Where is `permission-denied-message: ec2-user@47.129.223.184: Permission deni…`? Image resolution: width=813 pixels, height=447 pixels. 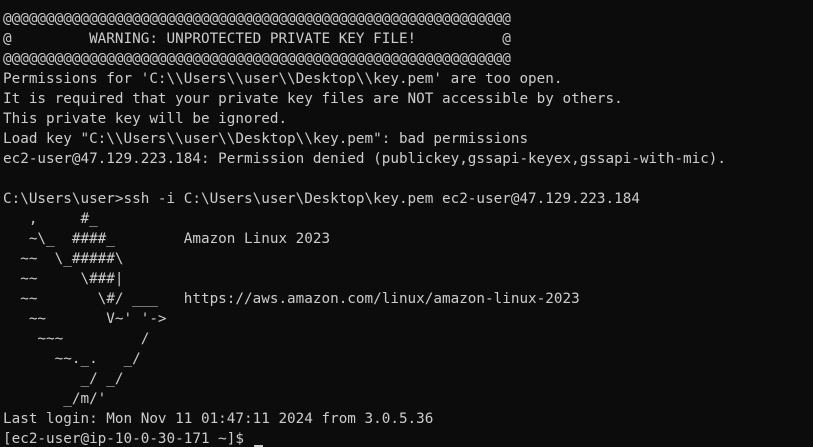 permission-denied-message: ec2-user@47.129.223.184: Permission deni… is located at coordinates (365, 159).